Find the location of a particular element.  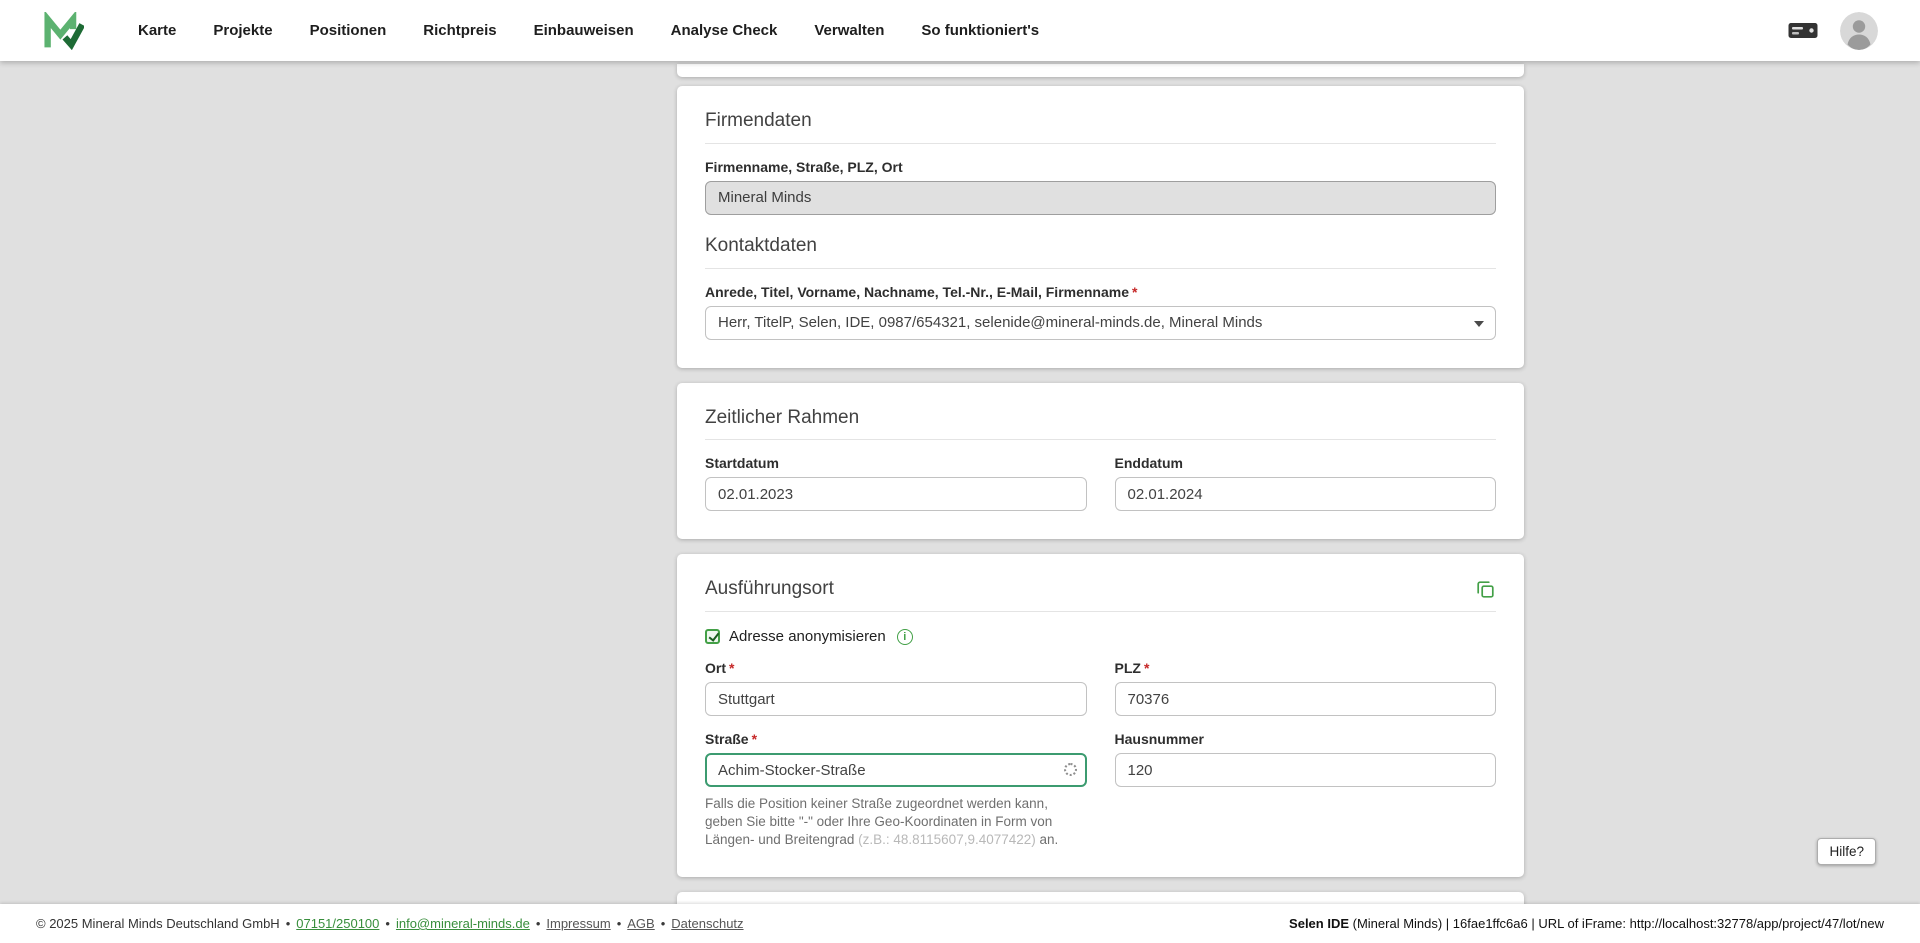

ort-label-text: Ort is located at coordinates (715, 668).